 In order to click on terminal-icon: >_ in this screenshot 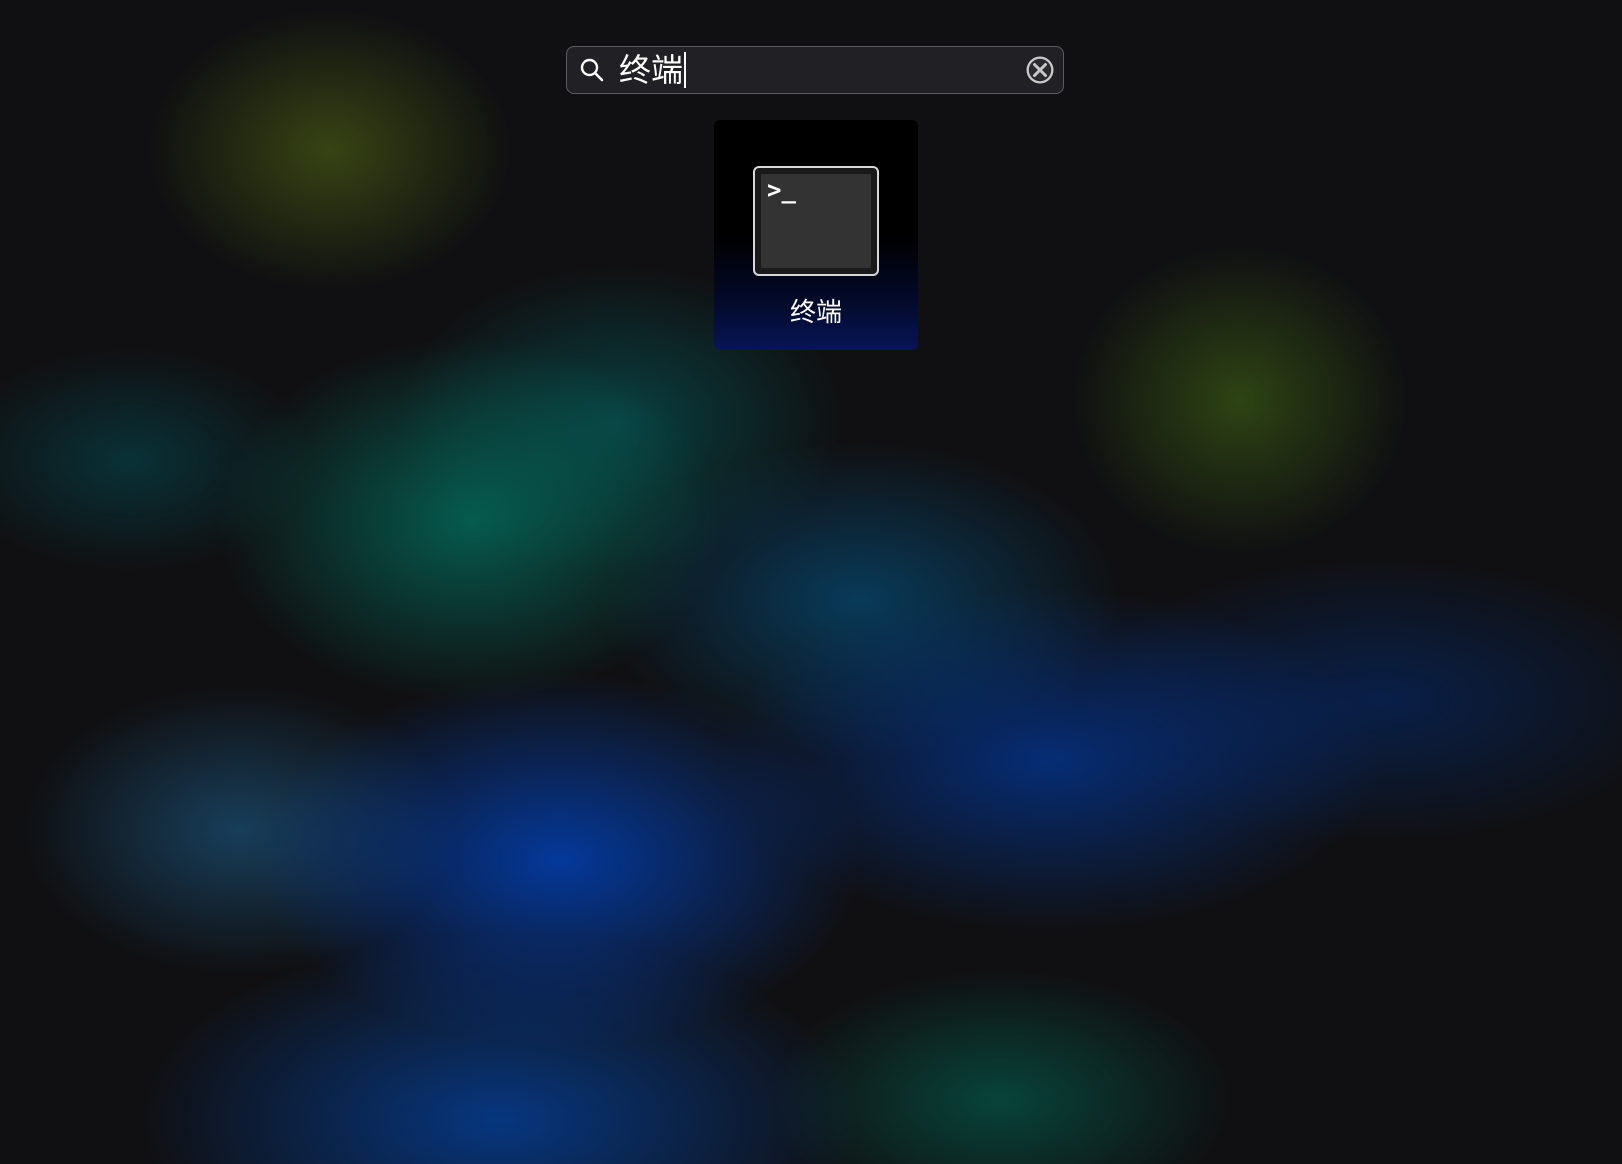, I will do `click(816, 221)`.